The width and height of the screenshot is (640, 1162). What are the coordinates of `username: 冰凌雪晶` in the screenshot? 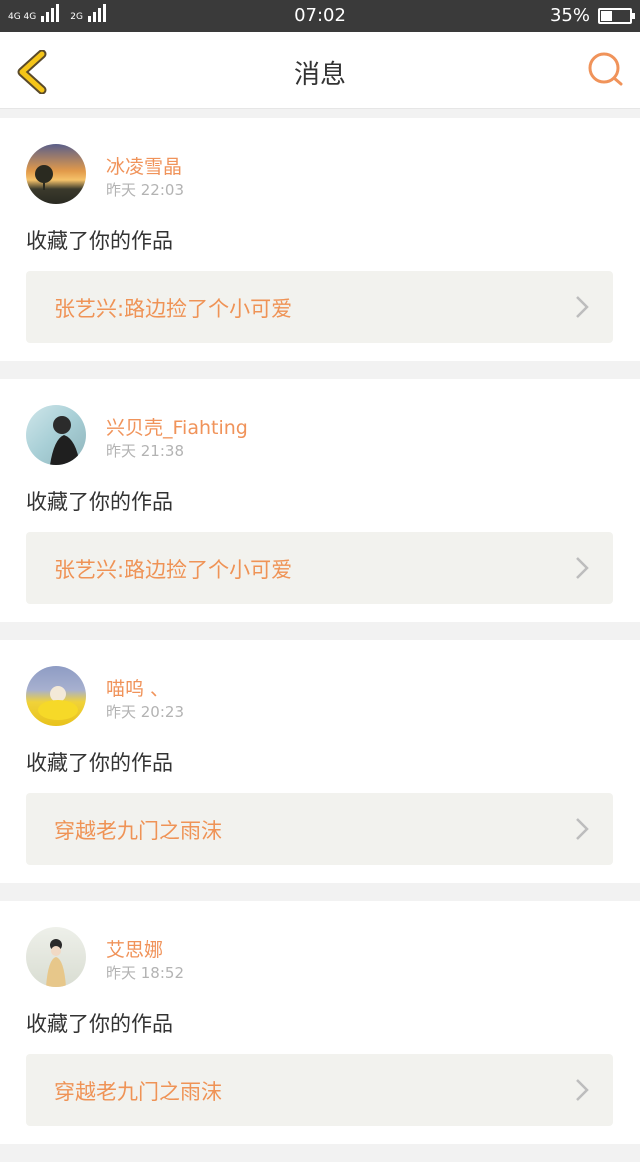 It's located at (144, 165).